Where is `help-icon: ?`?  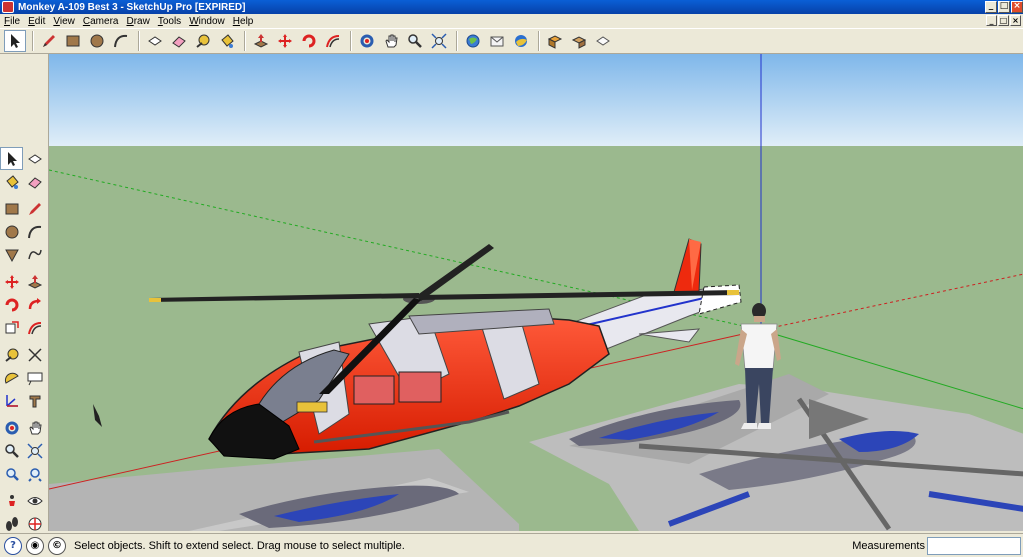
help-icon: ? is located at coordinates (13, 545).